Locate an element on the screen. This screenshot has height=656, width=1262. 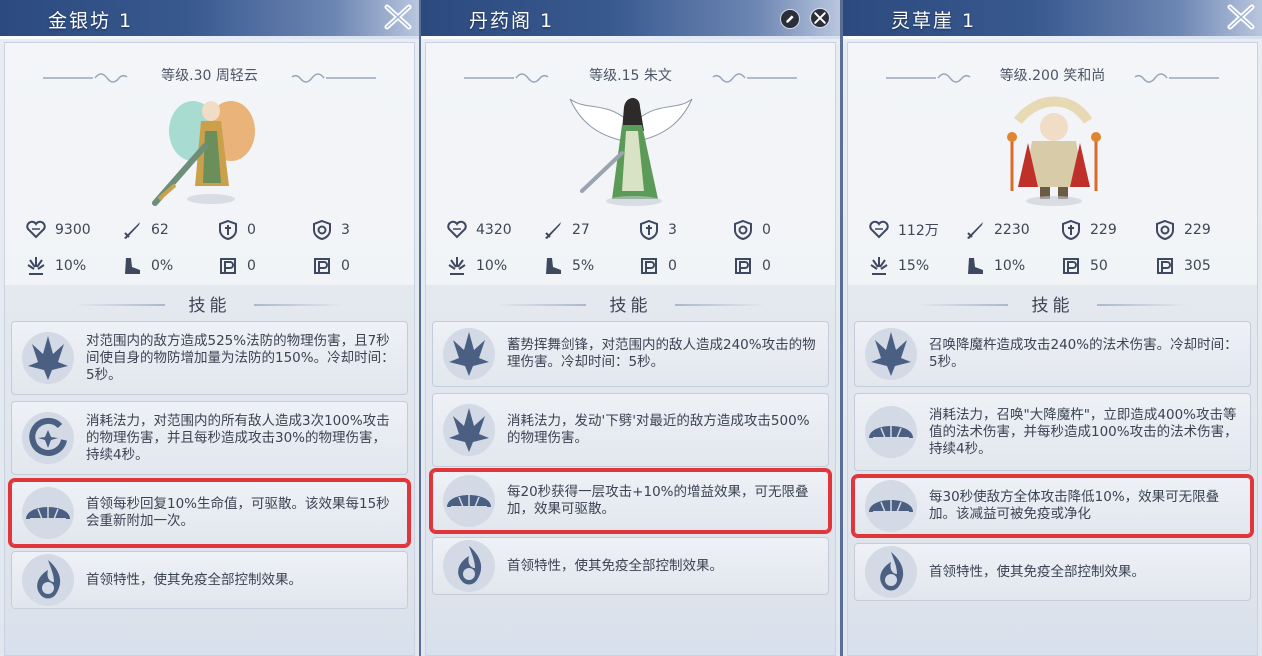
skill-card: 蓄势挥舞剑锋，对范围内的敌人造成240%攻击的物理伤害。冷却时间：5秒。 is located at coordinates (630, 354).